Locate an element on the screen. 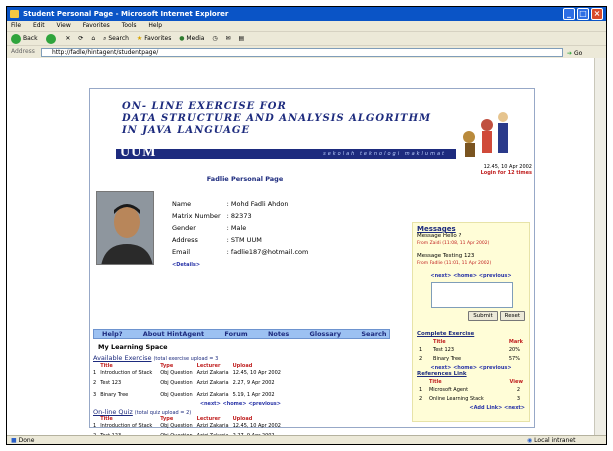  back-button: Back is located at coordinates (24, 39).